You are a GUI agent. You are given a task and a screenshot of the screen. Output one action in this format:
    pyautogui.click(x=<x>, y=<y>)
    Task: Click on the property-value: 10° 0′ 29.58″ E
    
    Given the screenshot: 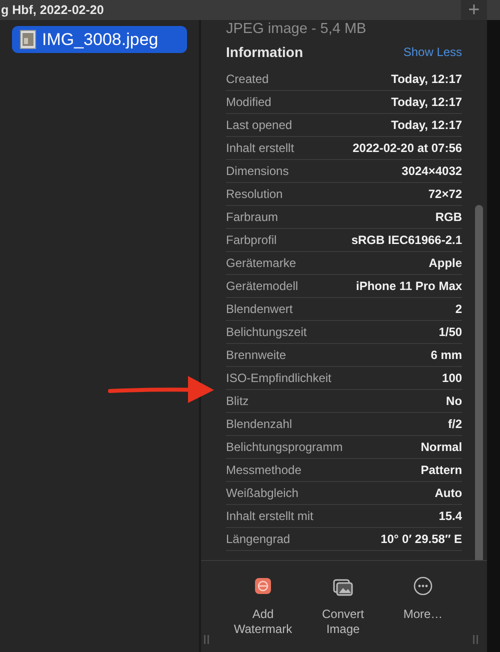 What is the action you would take?
    pyautogui.click(x=421, y=539)
    